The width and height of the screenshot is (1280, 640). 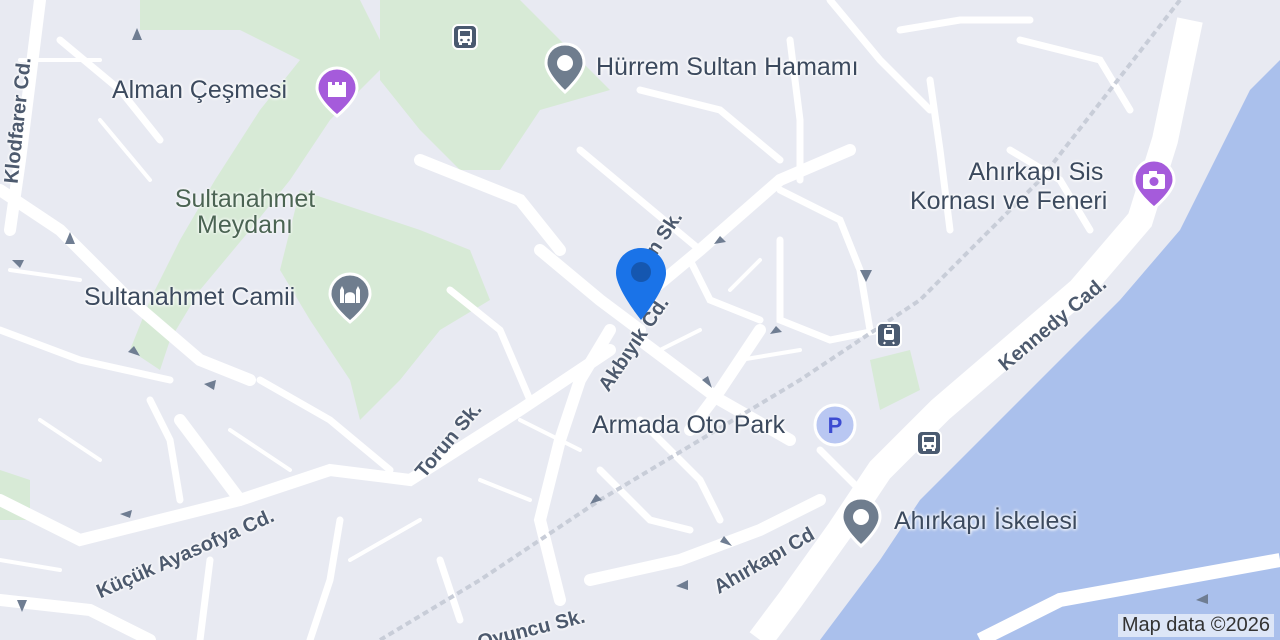 What do you see at coordinates (688, 425) in the screenshot?
I see `poi-label-armada-oto-park: Armada Oto Park` at bounding box center [688, 425].